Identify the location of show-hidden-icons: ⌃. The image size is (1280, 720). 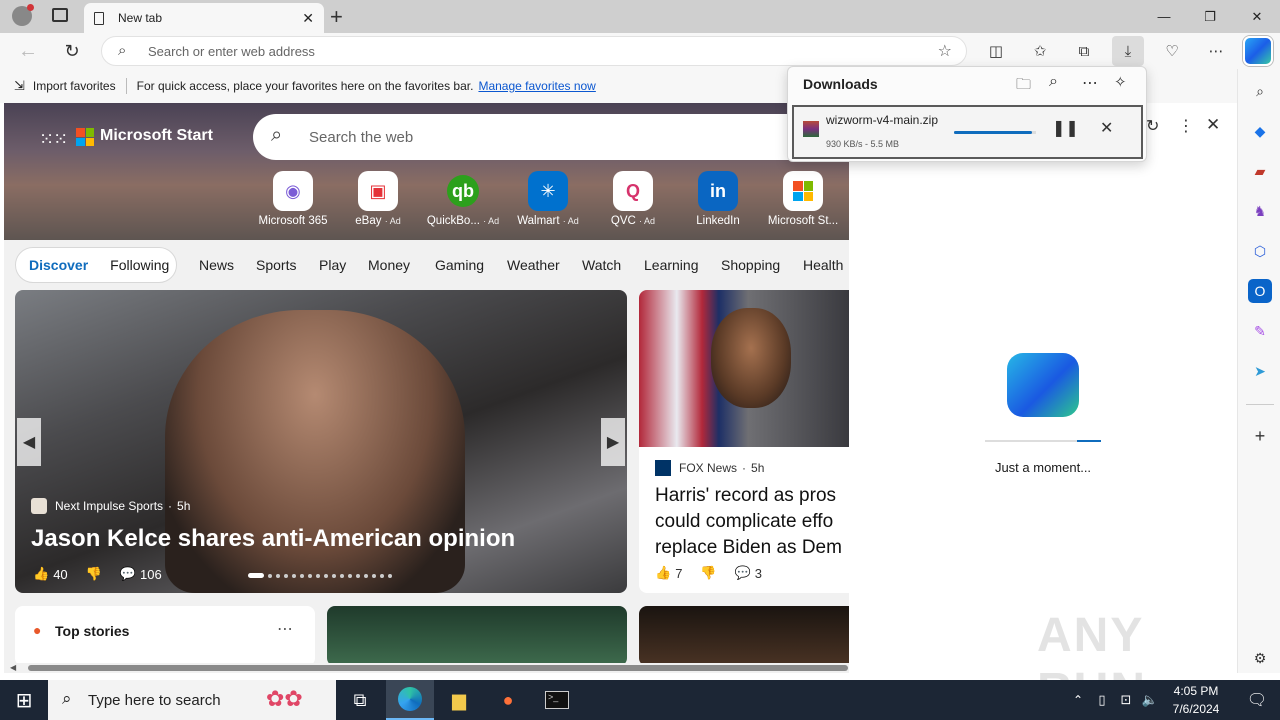
(1078, 700).